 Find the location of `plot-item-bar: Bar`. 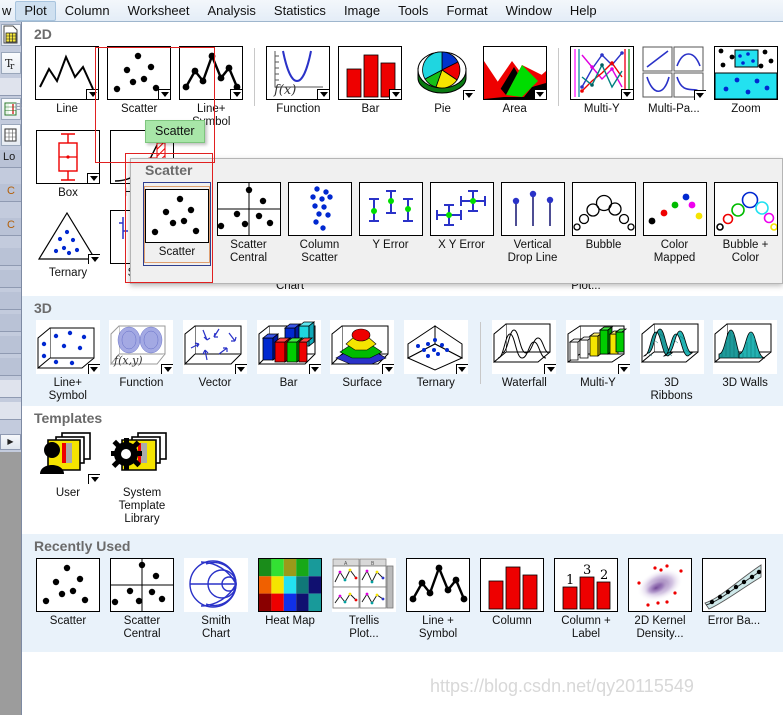

plot-item-bar: Bar is located at coordinates (370, 81).